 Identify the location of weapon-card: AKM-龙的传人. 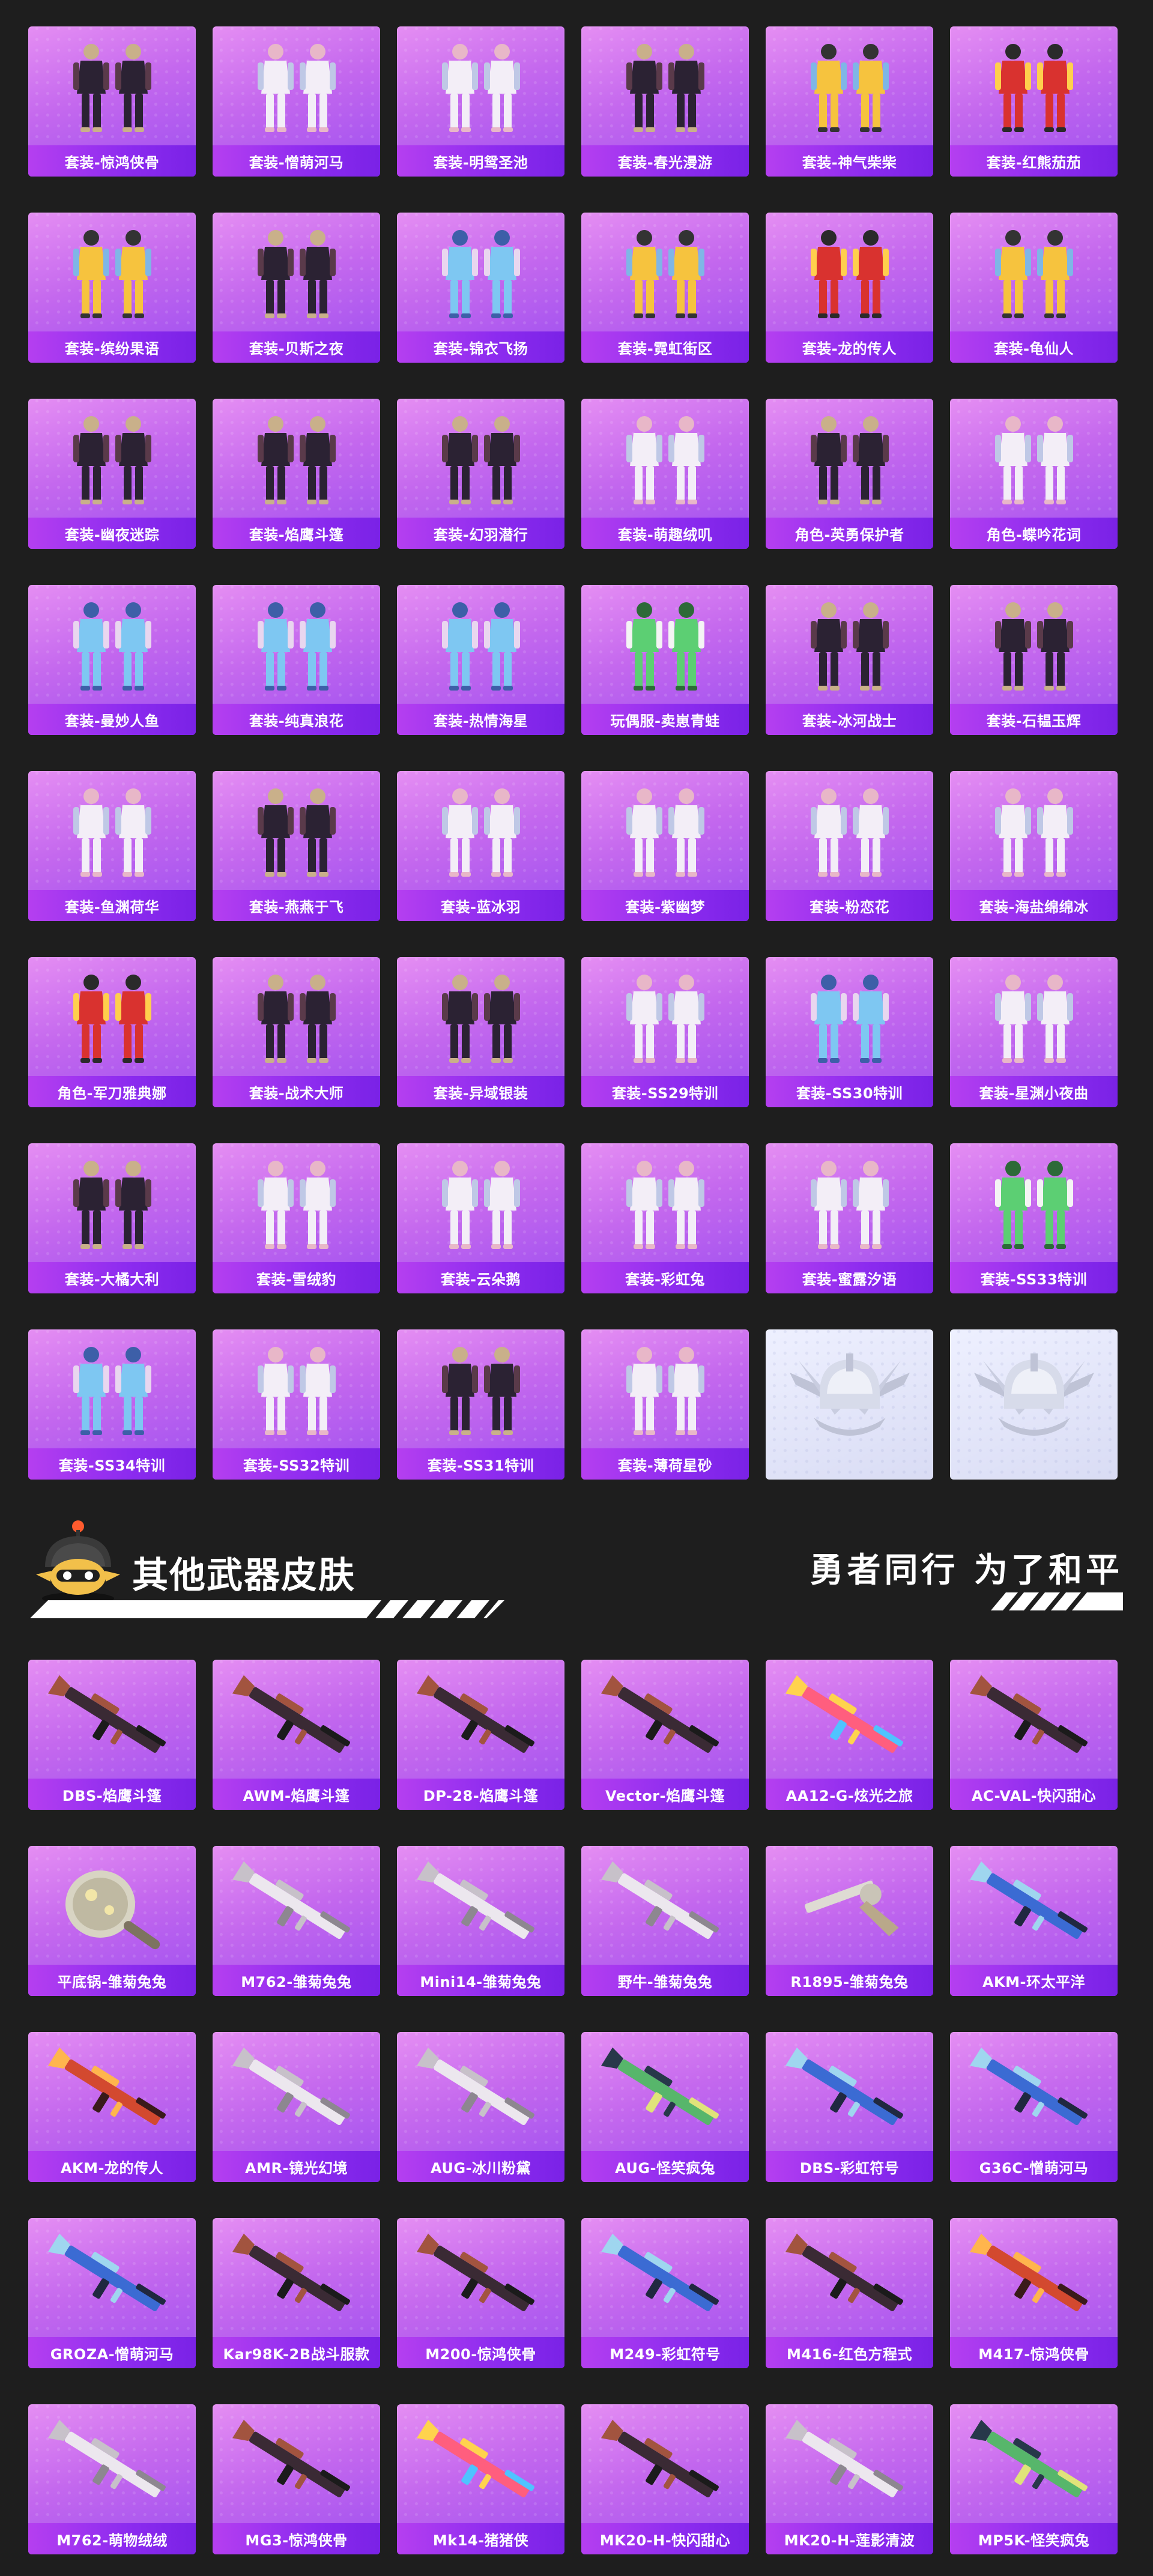
(112, 2107).